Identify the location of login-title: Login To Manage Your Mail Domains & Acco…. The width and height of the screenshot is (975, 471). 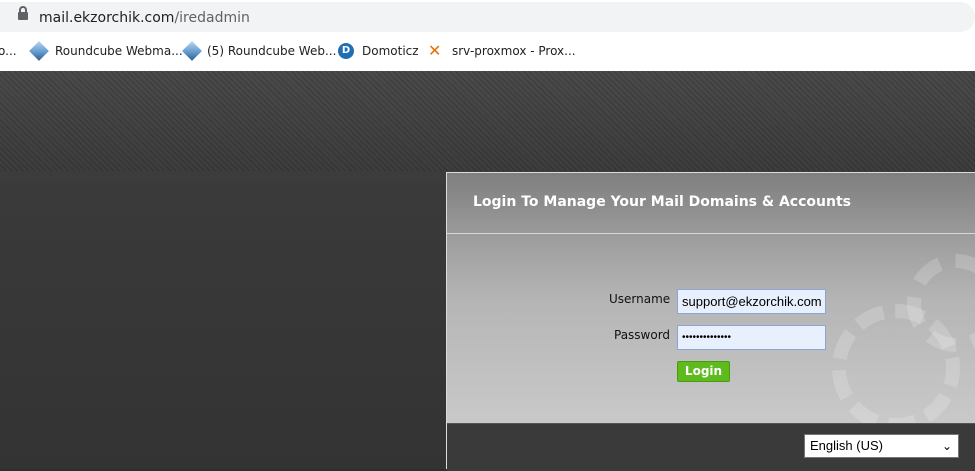
(662, 202).